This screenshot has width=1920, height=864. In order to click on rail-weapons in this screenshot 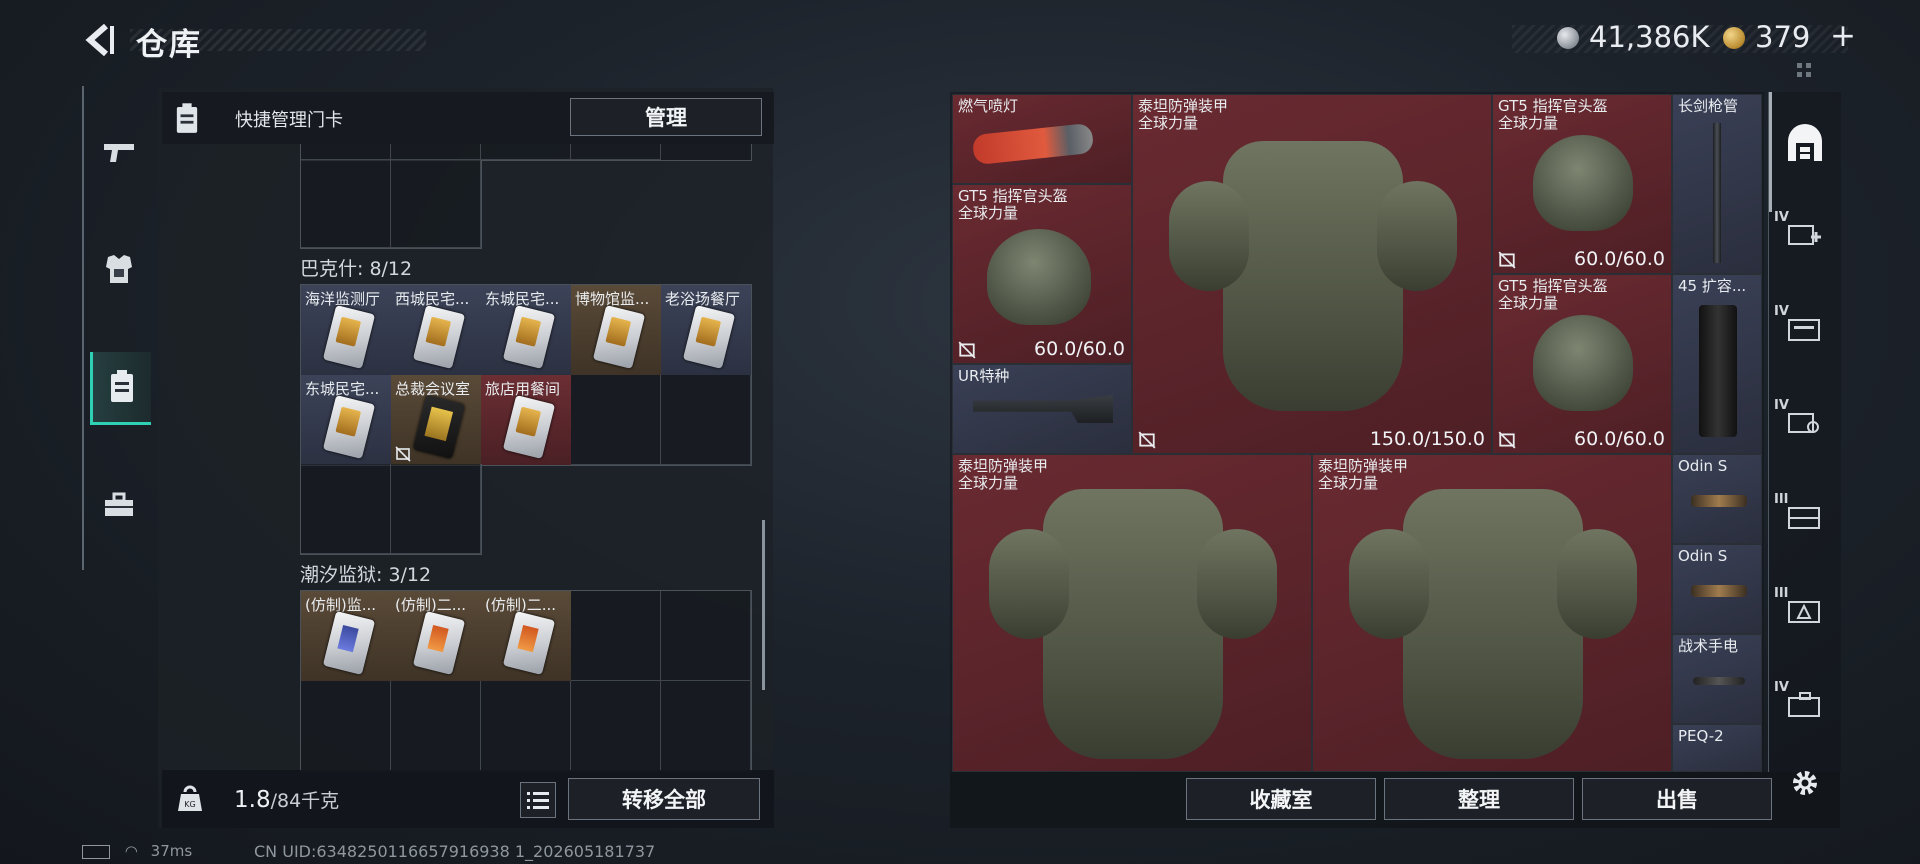, I will do `click(119, 153)`.